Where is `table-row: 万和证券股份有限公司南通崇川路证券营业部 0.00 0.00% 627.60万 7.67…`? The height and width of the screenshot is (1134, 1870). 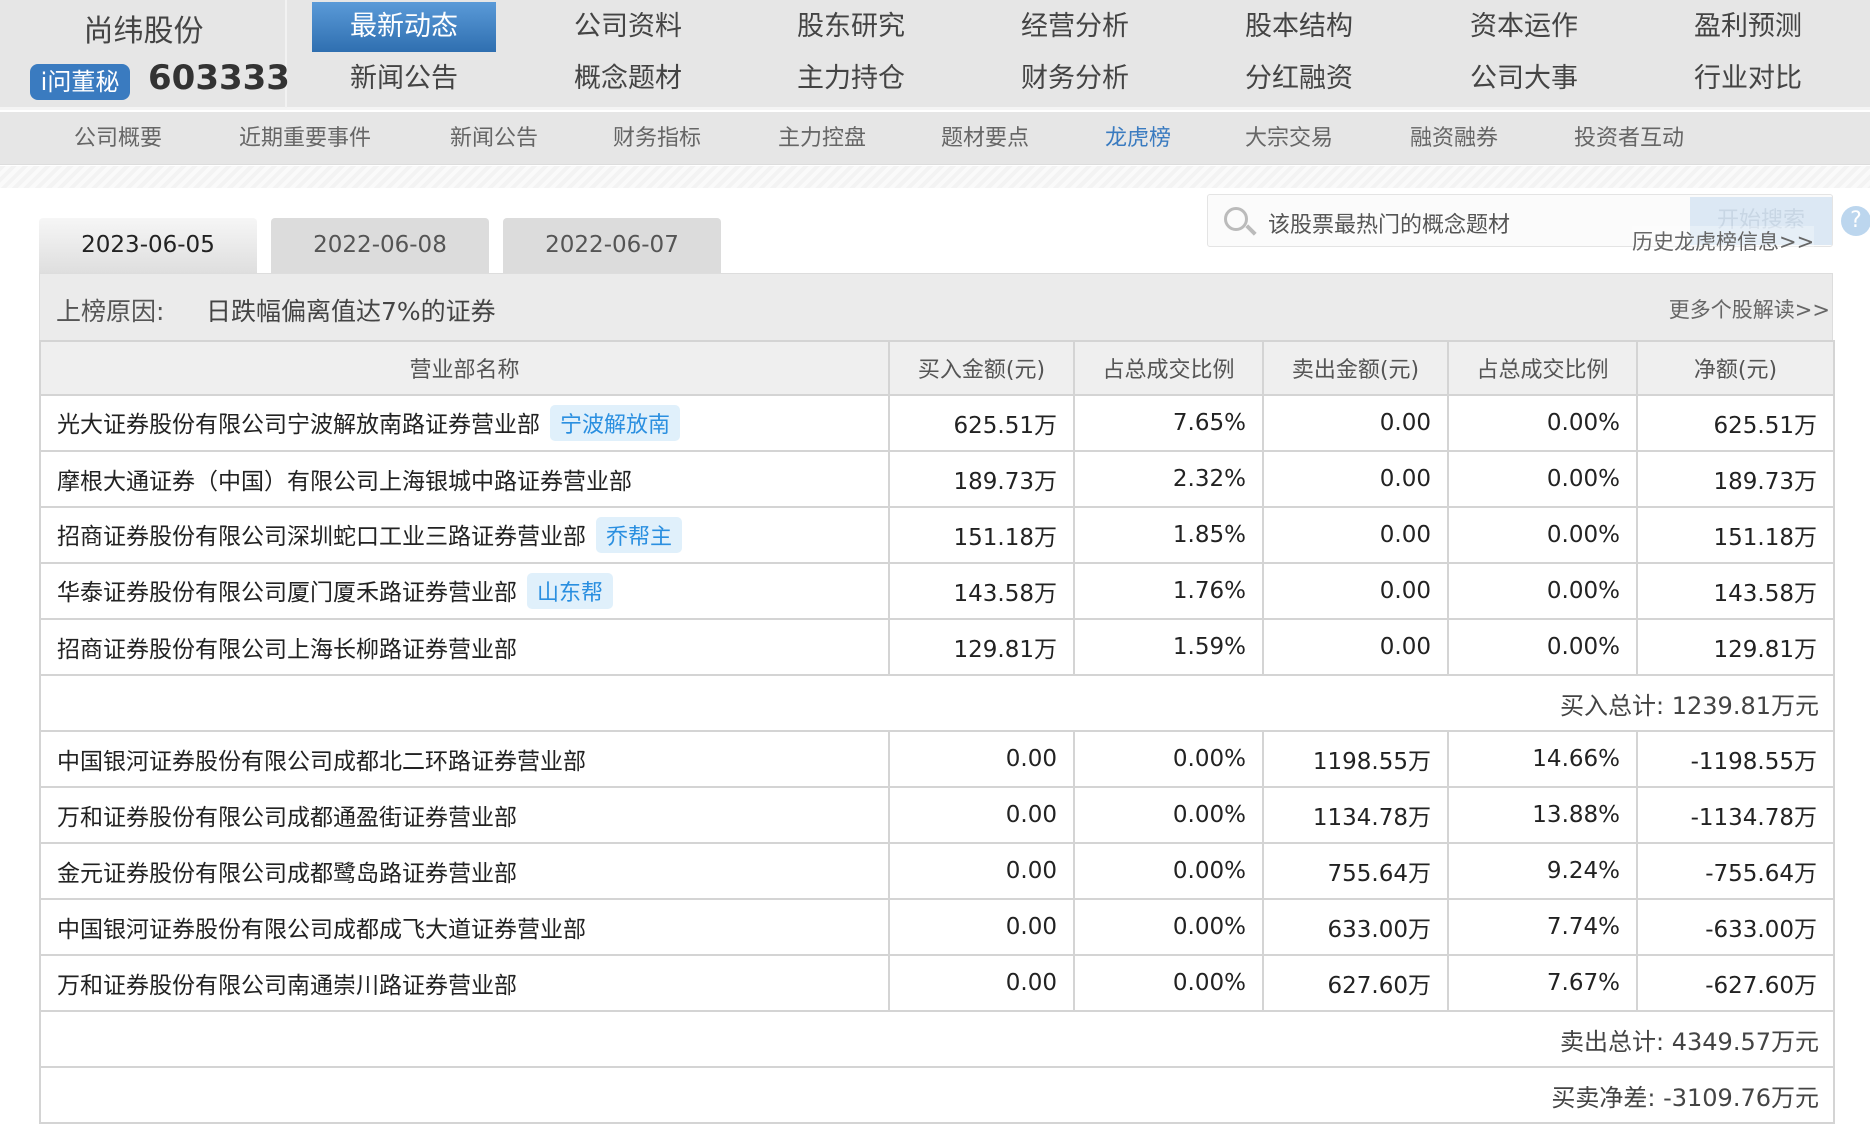 table-row: 万和证券股份有限公司南通崇川路证券营业部 0.00 0.00% 627.60万 7.67… is located at coordinates (937, 983).